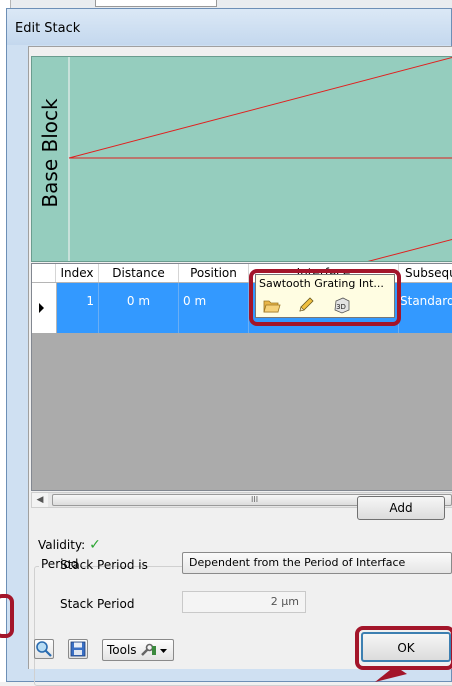 The width and height of the screenshot is (452, 686). I want to click on checkmark-icon: ✓, so click(95, 545).